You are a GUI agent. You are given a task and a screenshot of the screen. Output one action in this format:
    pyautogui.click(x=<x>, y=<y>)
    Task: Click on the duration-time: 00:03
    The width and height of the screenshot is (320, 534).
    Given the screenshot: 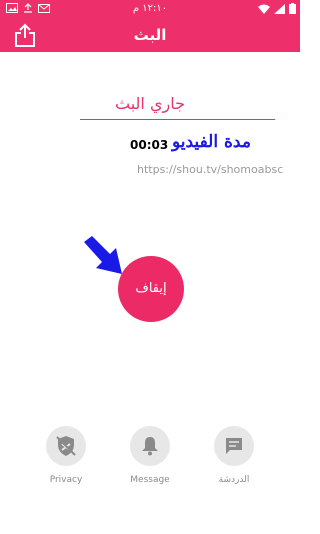 What is the action you would take?
    pyautogui.click(x=149, y=145)
    